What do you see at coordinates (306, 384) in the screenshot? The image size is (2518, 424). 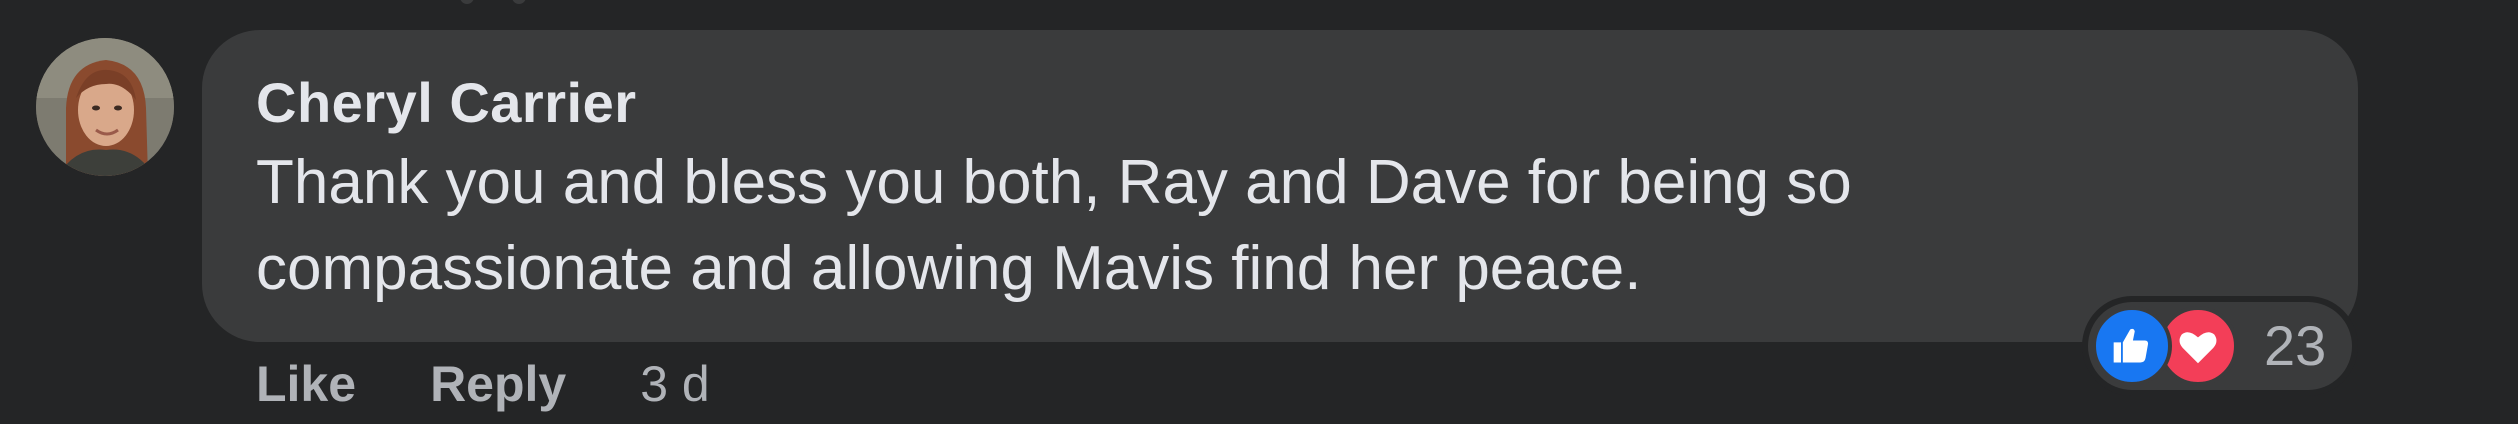 I see `like-button: Like` at bounding box center [306, 384].